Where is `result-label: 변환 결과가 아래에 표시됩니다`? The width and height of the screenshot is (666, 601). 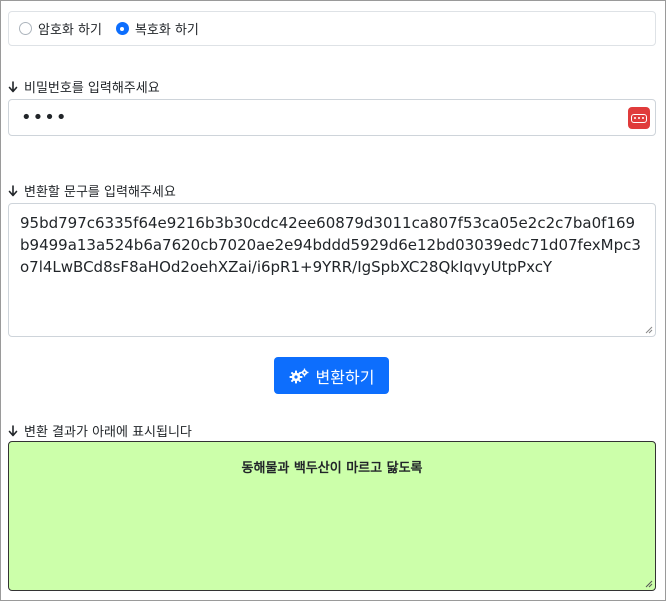
result-label: 변환 결과가 아래에 표시됩니다 is located at coordinates (108, 432).